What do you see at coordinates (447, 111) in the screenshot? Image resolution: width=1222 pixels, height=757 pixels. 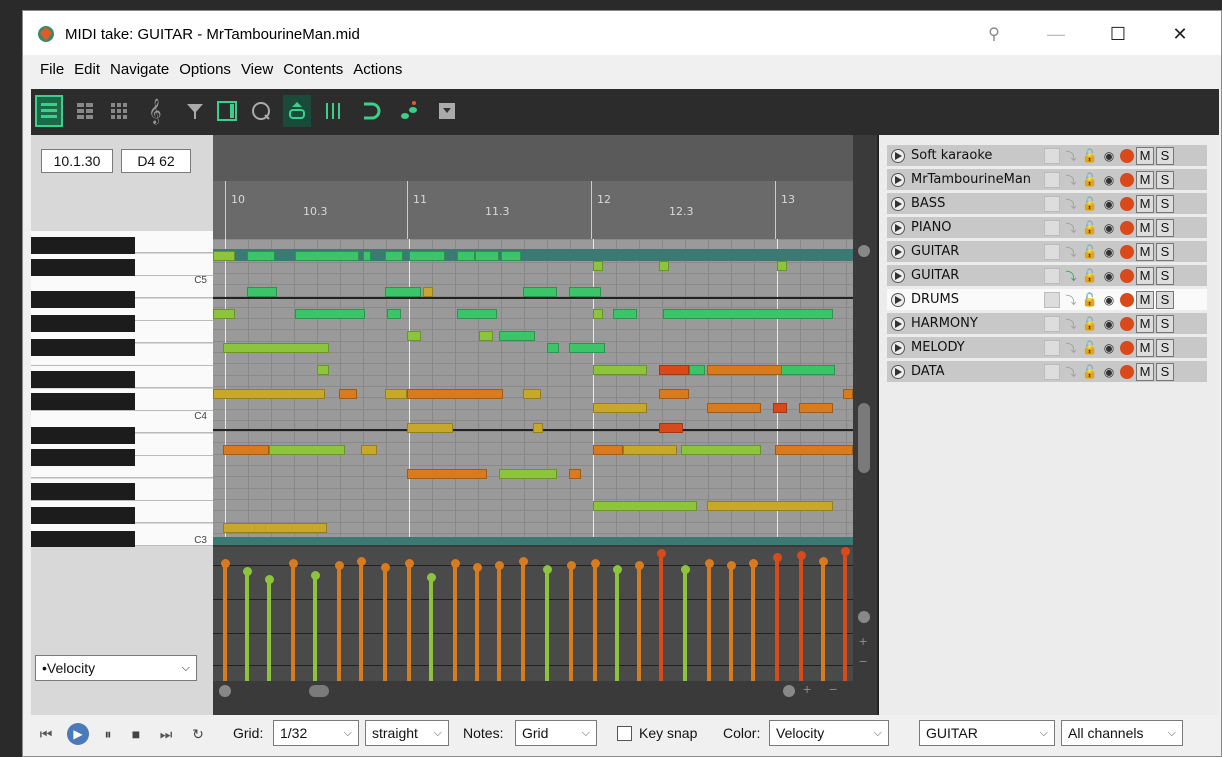 I see `save-icon` at bounding box center [447, 111].